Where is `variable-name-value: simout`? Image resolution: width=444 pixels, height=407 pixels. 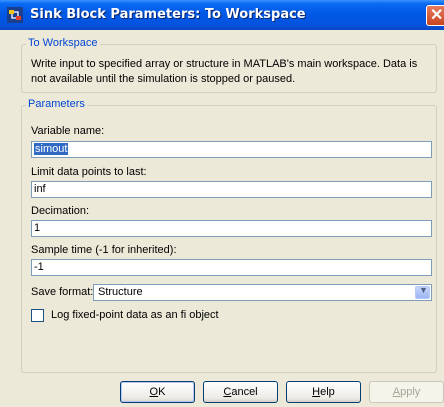 variable-name-value: simout is located at coordinates (51, 149).